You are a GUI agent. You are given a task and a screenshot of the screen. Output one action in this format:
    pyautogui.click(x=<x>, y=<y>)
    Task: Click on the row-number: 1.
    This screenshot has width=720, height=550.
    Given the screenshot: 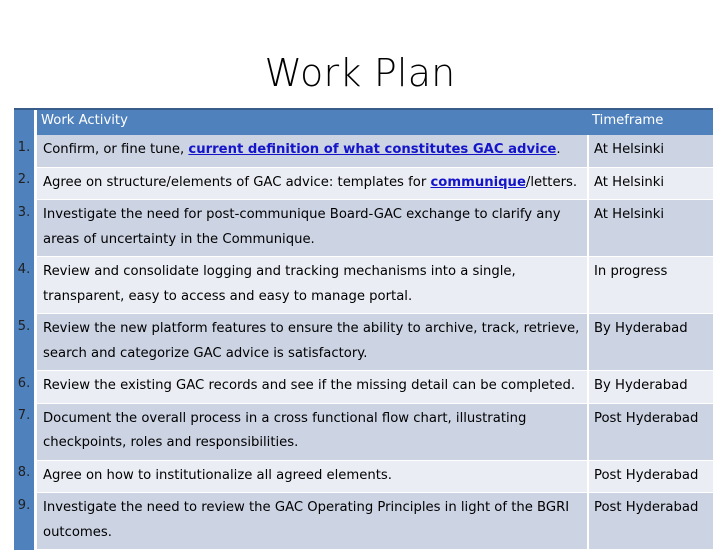 What is the action you would take?
    pyautogui.click(x=24, y=151)
    